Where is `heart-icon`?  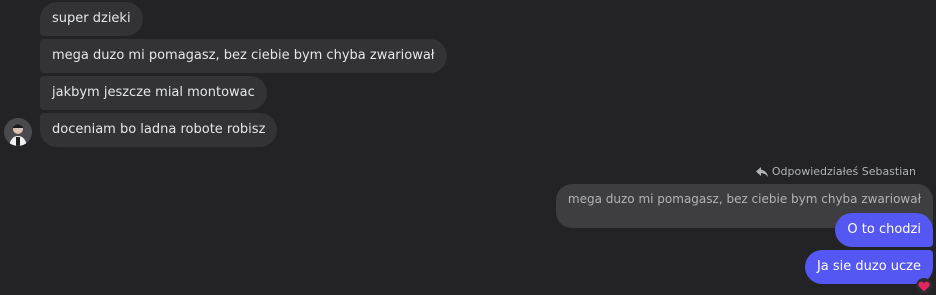 heart-icon is located at coordinates (924, 286).